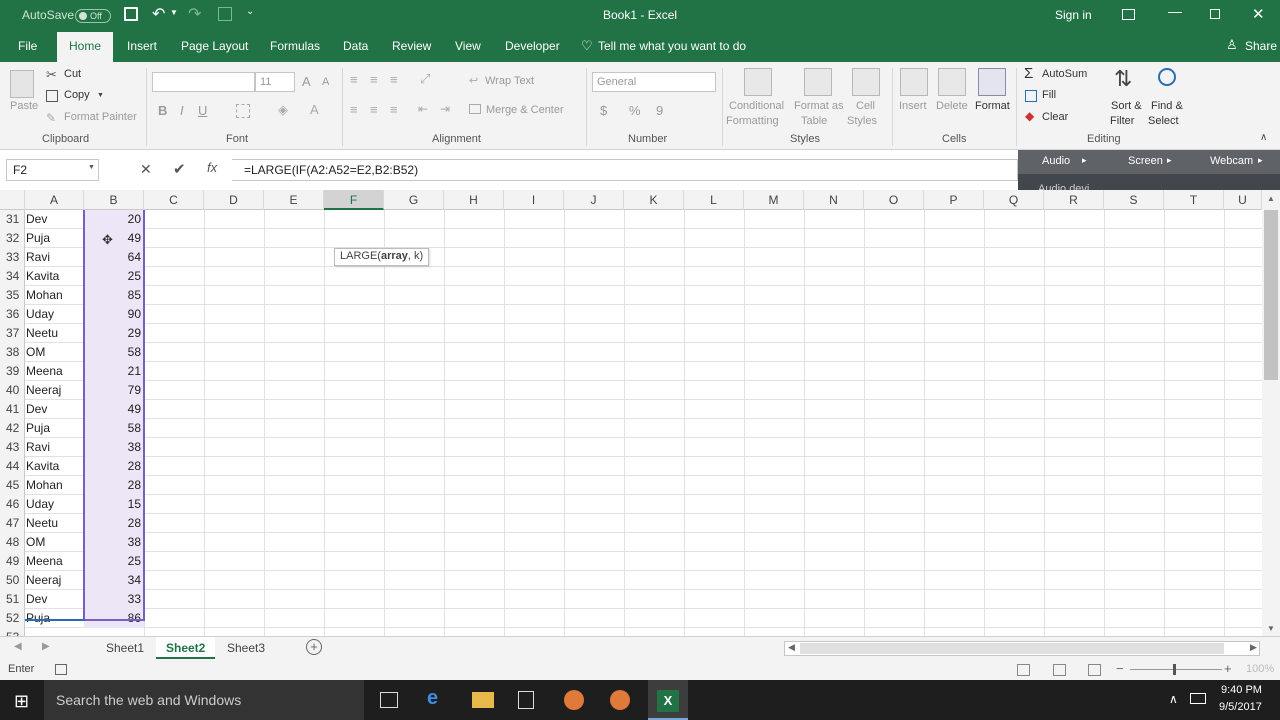 The width and height of the screenshot is (1280, 720). Describe the element at coordinates (12, 632) in the screenshot. I see `row-header: 53` at that location.